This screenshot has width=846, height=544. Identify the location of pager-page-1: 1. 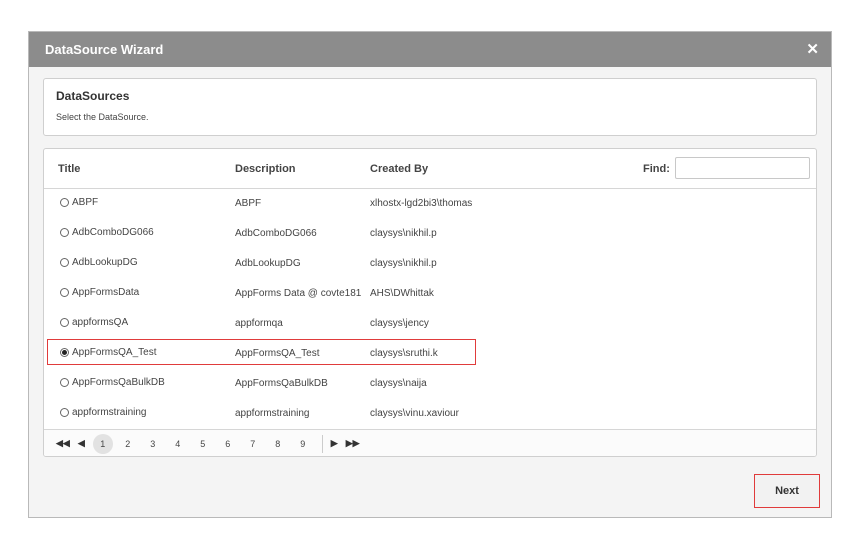
(102, 443).